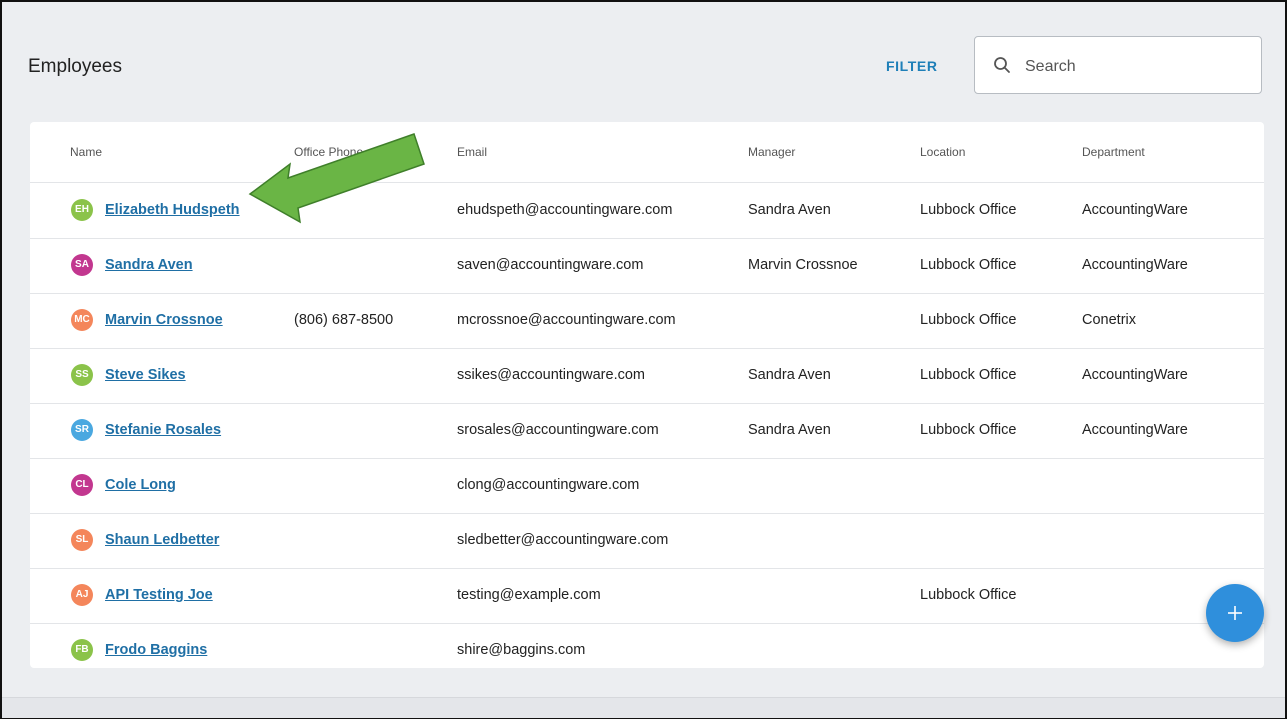 This screenshot has width=1287, height=719. I want to click on employee-name-link: Elizabeth Hudspeth, so click(172, 210).